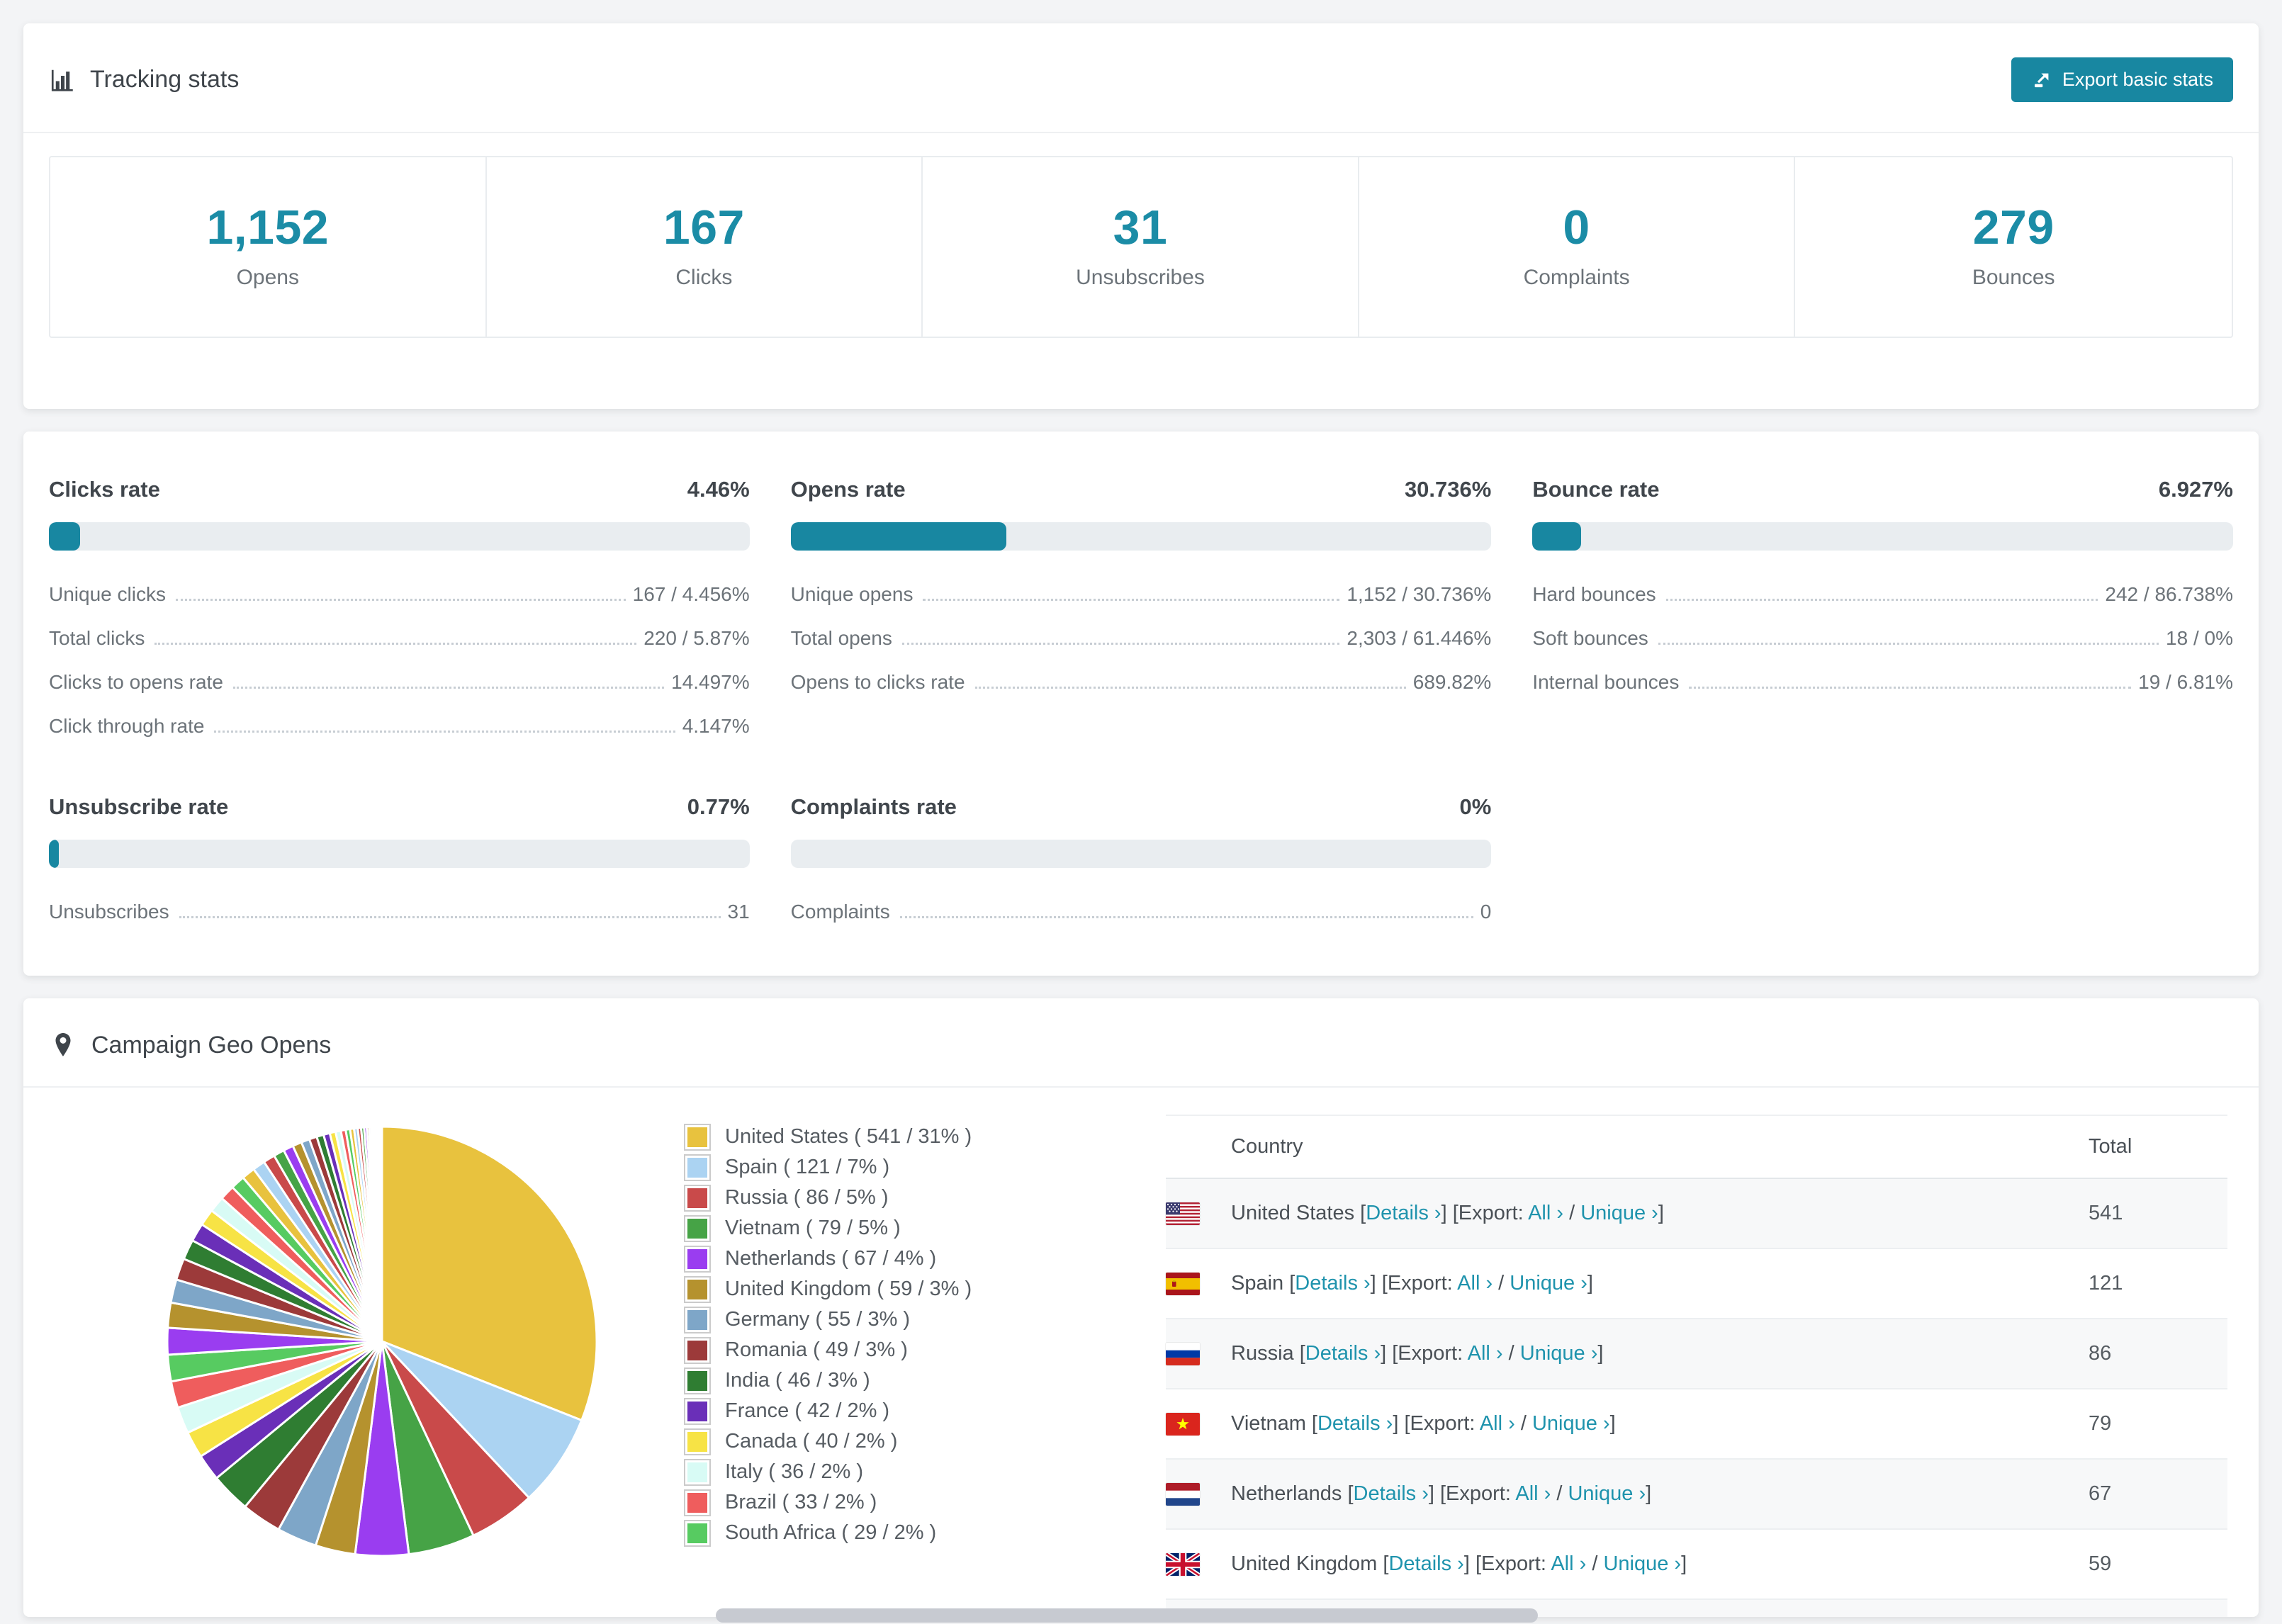 The image size is (2282, 1624). What do you see at coordinates (1127, 1615) in the screenshot?
I see `horizontal-scrollbar-thumb` at bounding box center [1127, 1615].